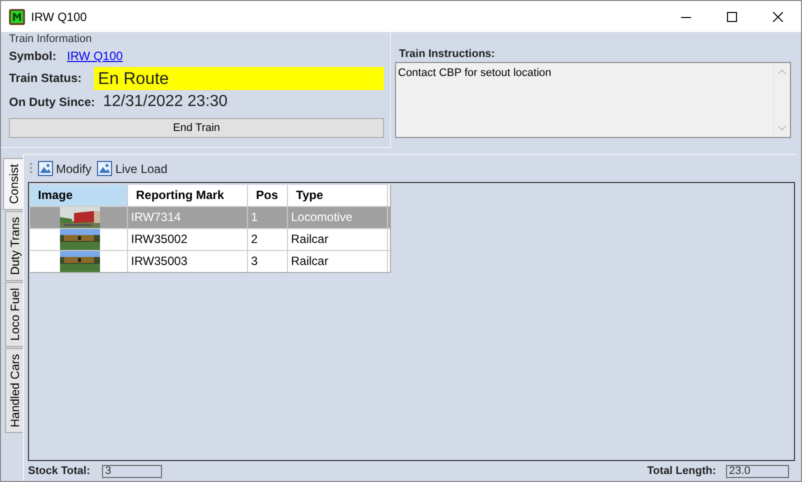 The width and height of the screenshot is (802, 482). Describe the element at coordinates (732, 17) in the screenshot. I see `maximize-icon` at that location.